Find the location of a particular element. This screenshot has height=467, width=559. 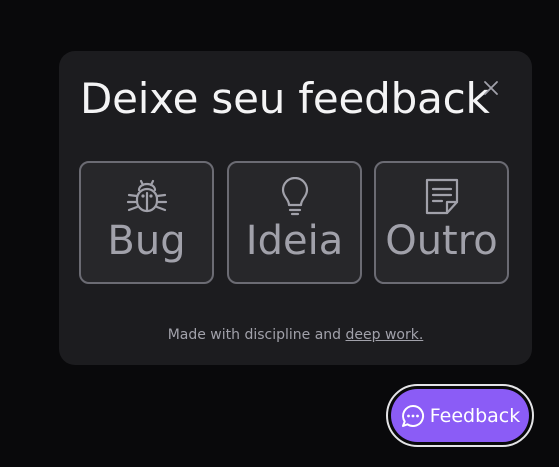

feedback-fab-focus-ring: Feedback is located at coordinates (460, 415).